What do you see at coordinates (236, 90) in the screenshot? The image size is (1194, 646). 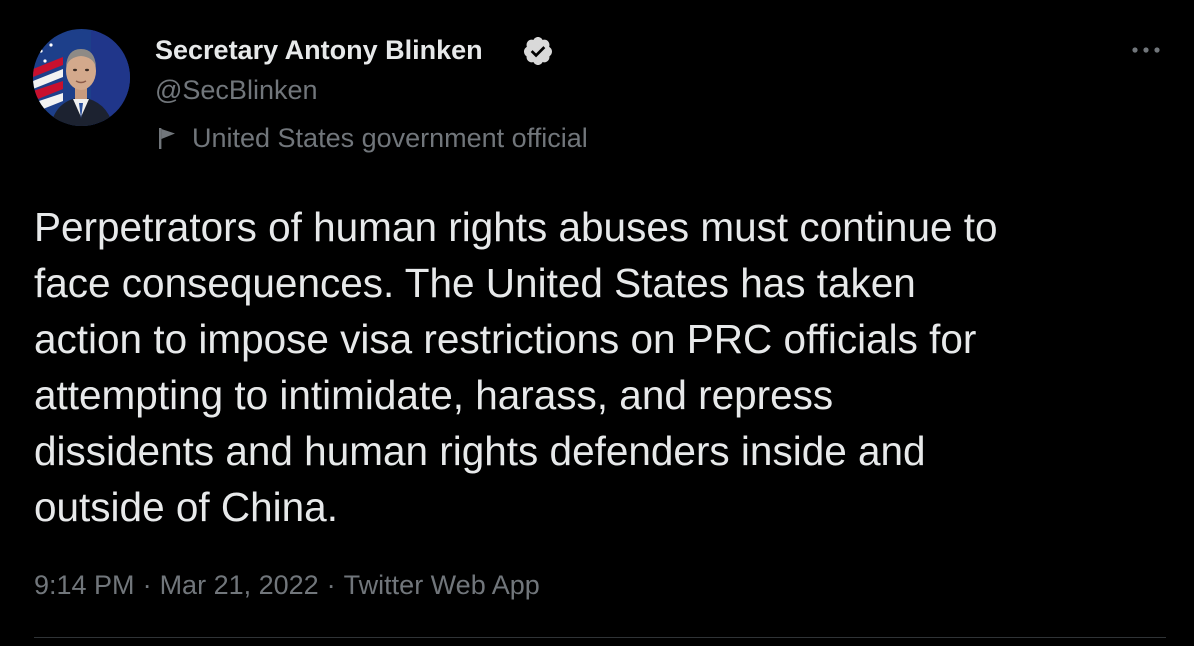 I see `user-handle: @SecBlinken` at bounding box center [236, 90].